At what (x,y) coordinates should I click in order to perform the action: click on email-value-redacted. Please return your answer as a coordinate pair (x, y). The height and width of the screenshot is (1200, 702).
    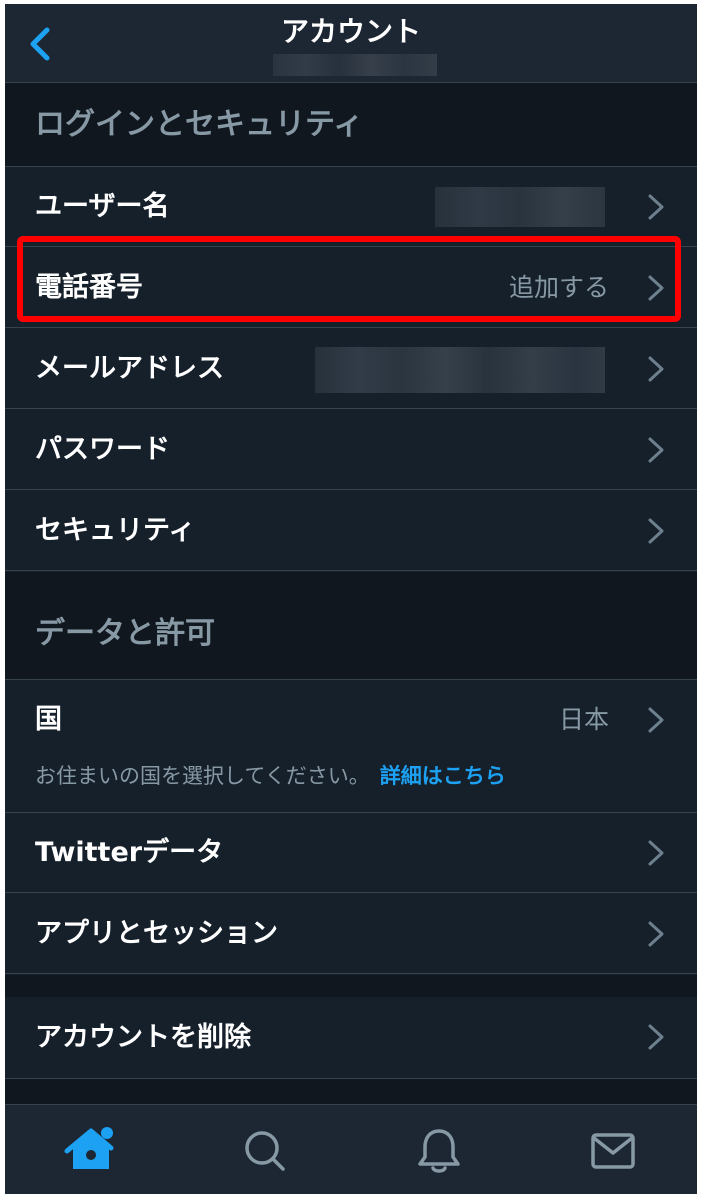
    Looking at the image, I should click on (460, 370).